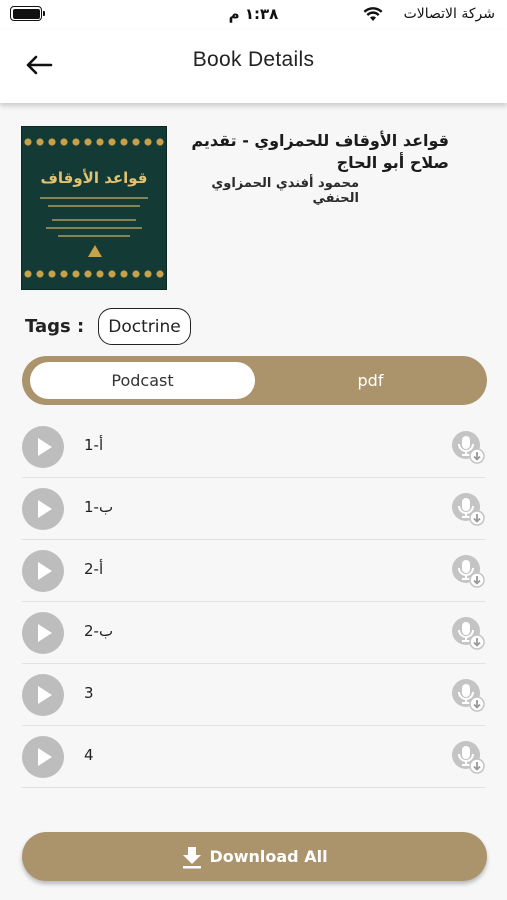 Image resolution: width=507 pixels, height=900 pixels. I want to click on list-item: 3, so click(253, 695).